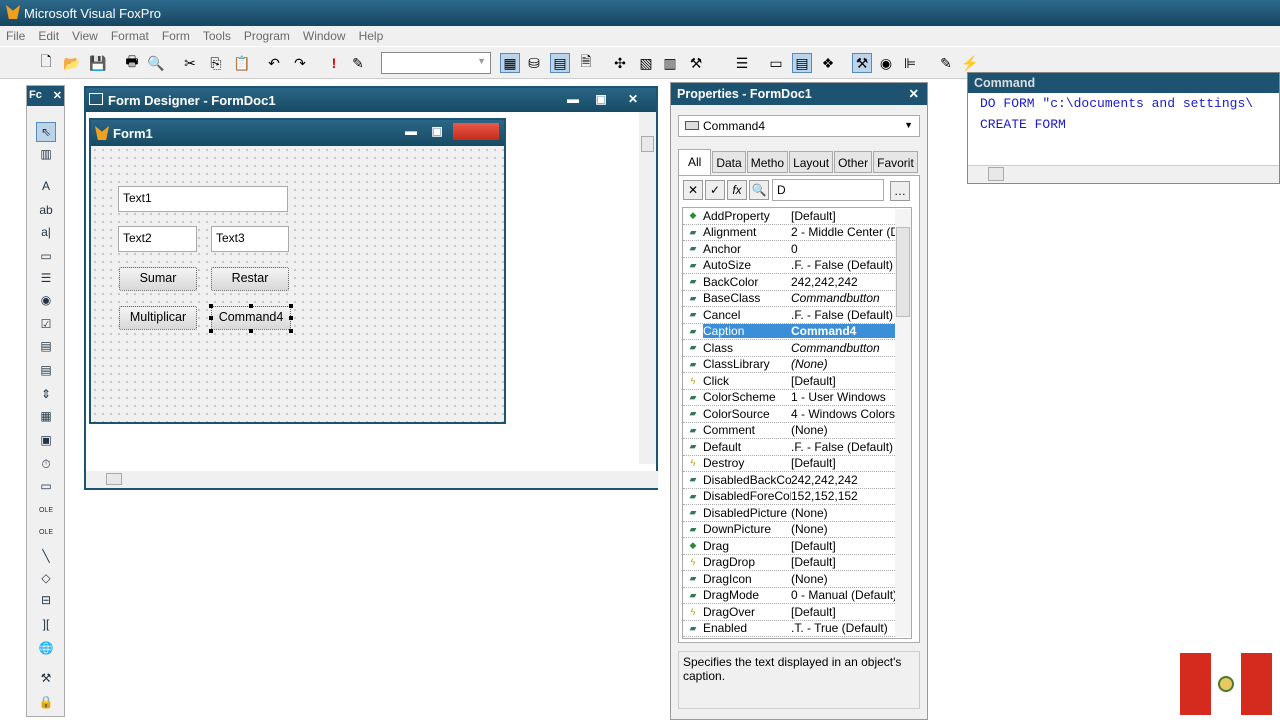 The height and width of the screenshot is (720, 1280). What do you see at coordinates (843, 249) in the screenshot?
I see `property-value: 0` at bounding box center [843, 249].